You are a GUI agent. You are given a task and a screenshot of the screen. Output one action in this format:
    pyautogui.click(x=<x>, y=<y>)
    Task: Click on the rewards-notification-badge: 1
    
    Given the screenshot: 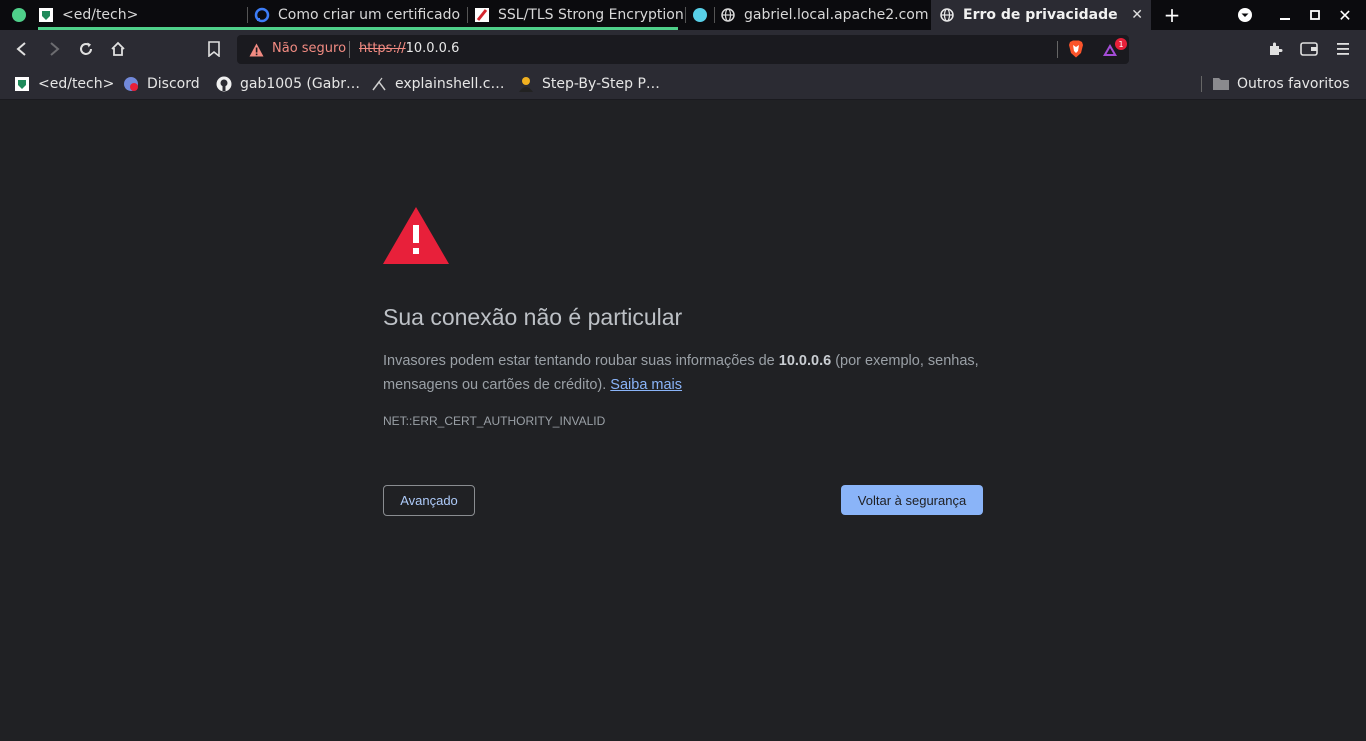 What is the action you would take?
    pyautogui.click(x=1121, y=44)
    